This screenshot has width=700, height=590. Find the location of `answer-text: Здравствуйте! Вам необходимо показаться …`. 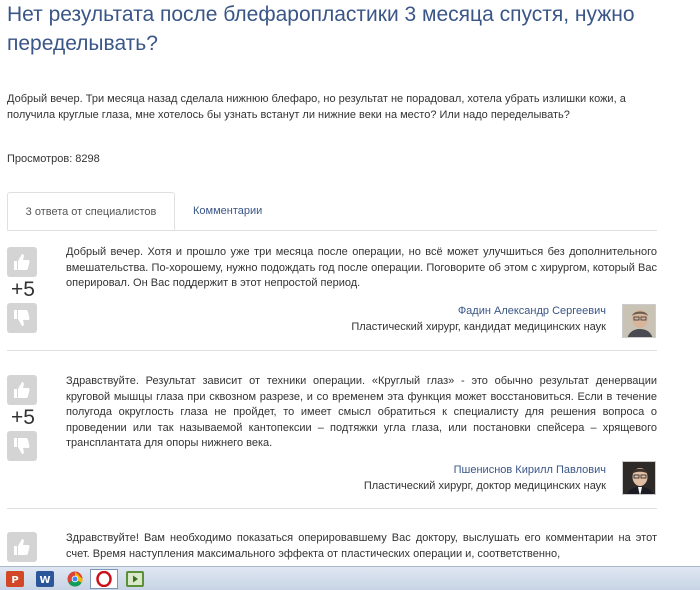

answer-text: Здравствуйте! Вам необходимо показаться … is located at coordinates (361, 546).